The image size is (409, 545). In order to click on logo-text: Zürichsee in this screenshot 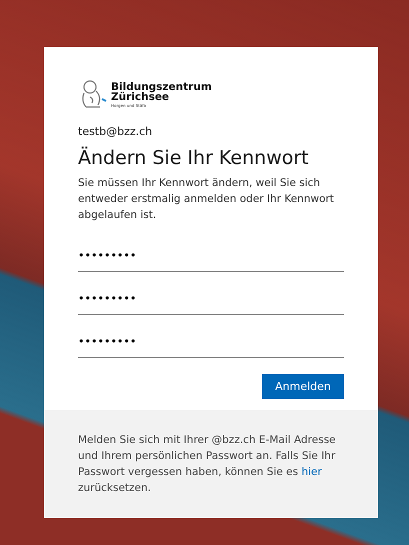, I will do `click(140, 97)`.